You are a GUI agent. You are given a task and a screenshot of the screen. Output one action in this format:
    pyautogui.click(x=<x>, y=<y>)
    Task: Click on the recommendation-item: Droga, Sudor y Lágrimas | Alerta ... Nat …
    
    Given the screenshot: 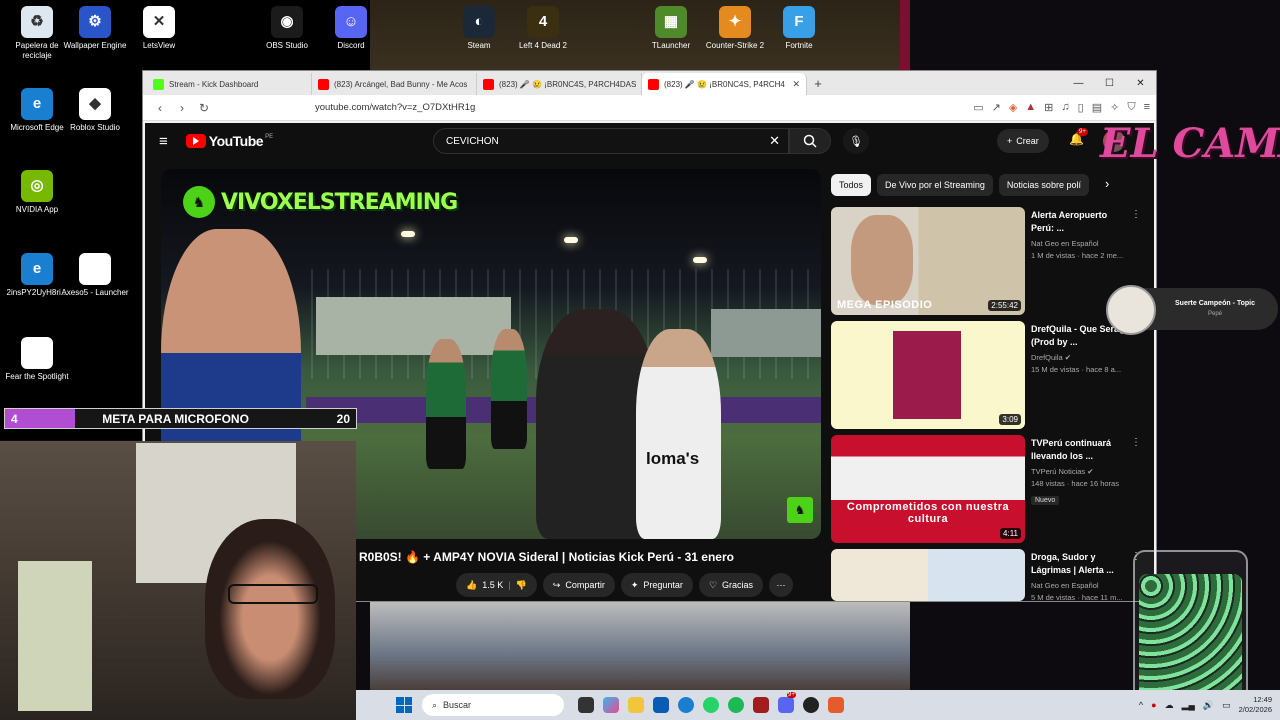 What is the action you would take?
    pyautogui.click(x=986, y=575)
    